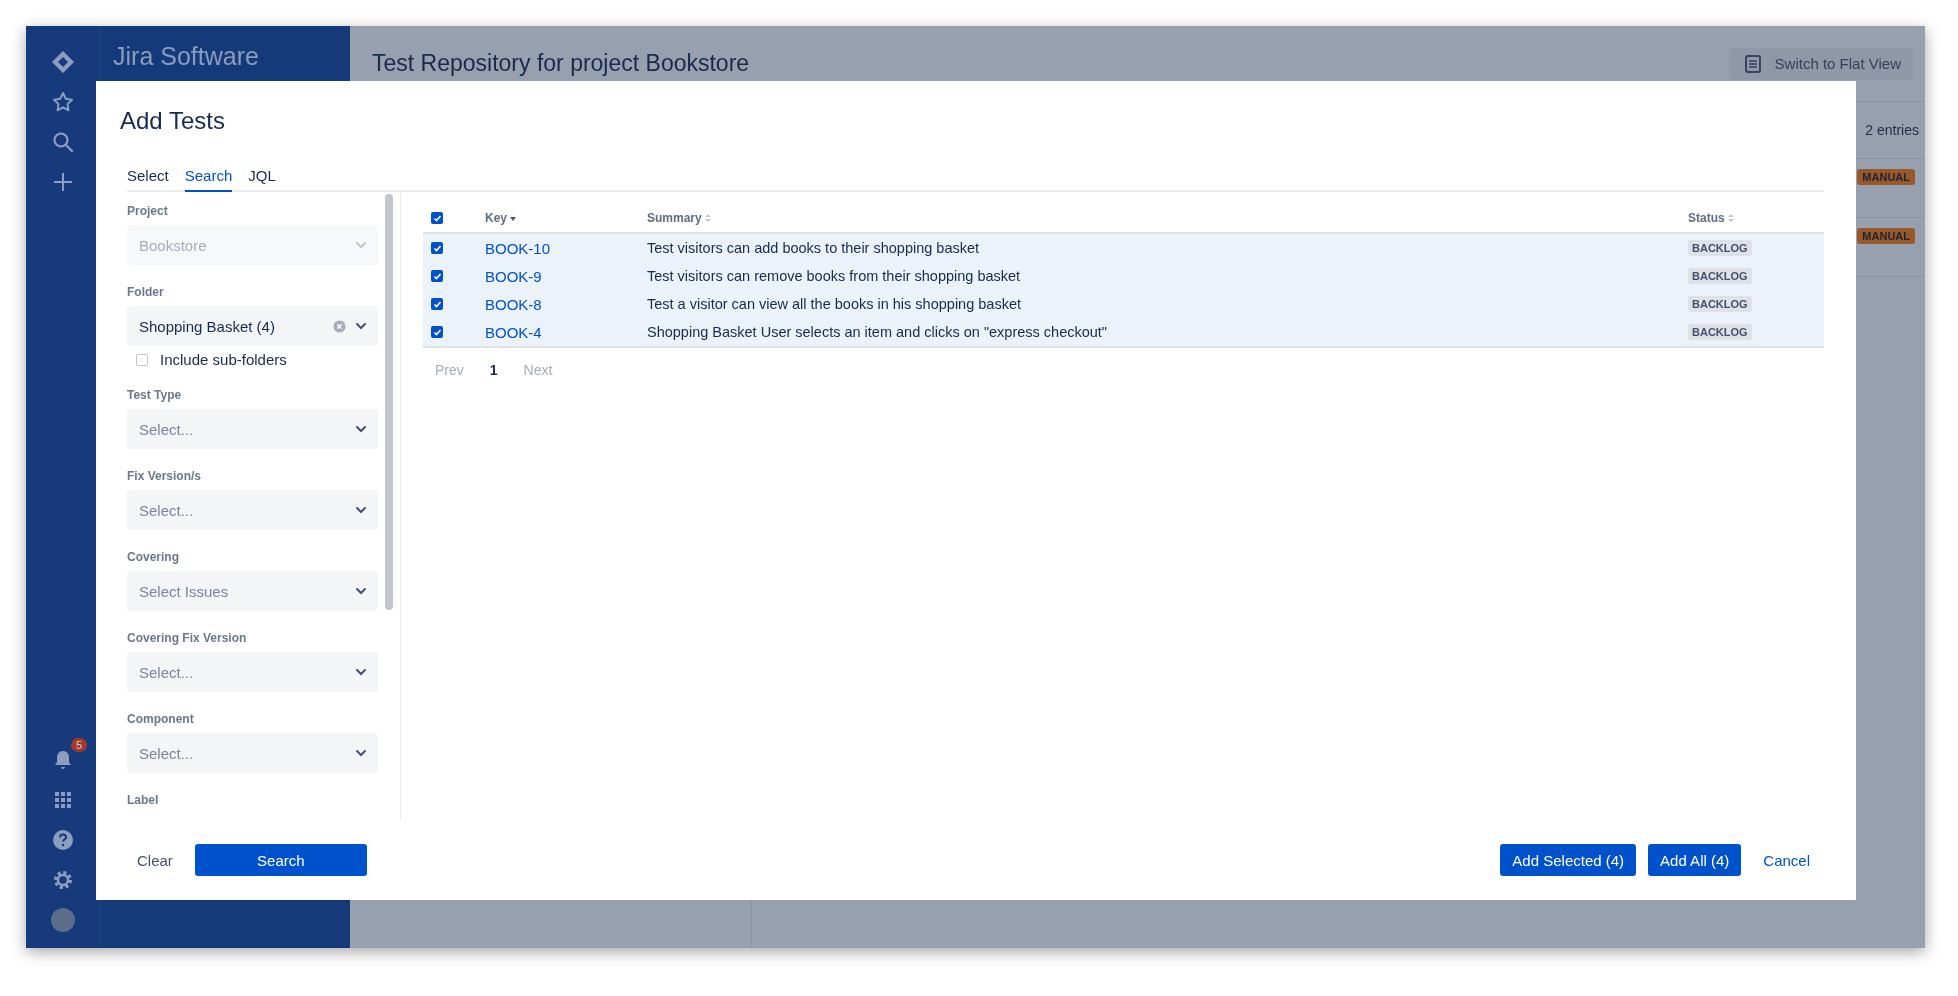 This screenshot has width=1958, height=996. Describe the element at coordinates (1892, 130) in the screenshot. I see `entries-count: 2 entries` at that location.